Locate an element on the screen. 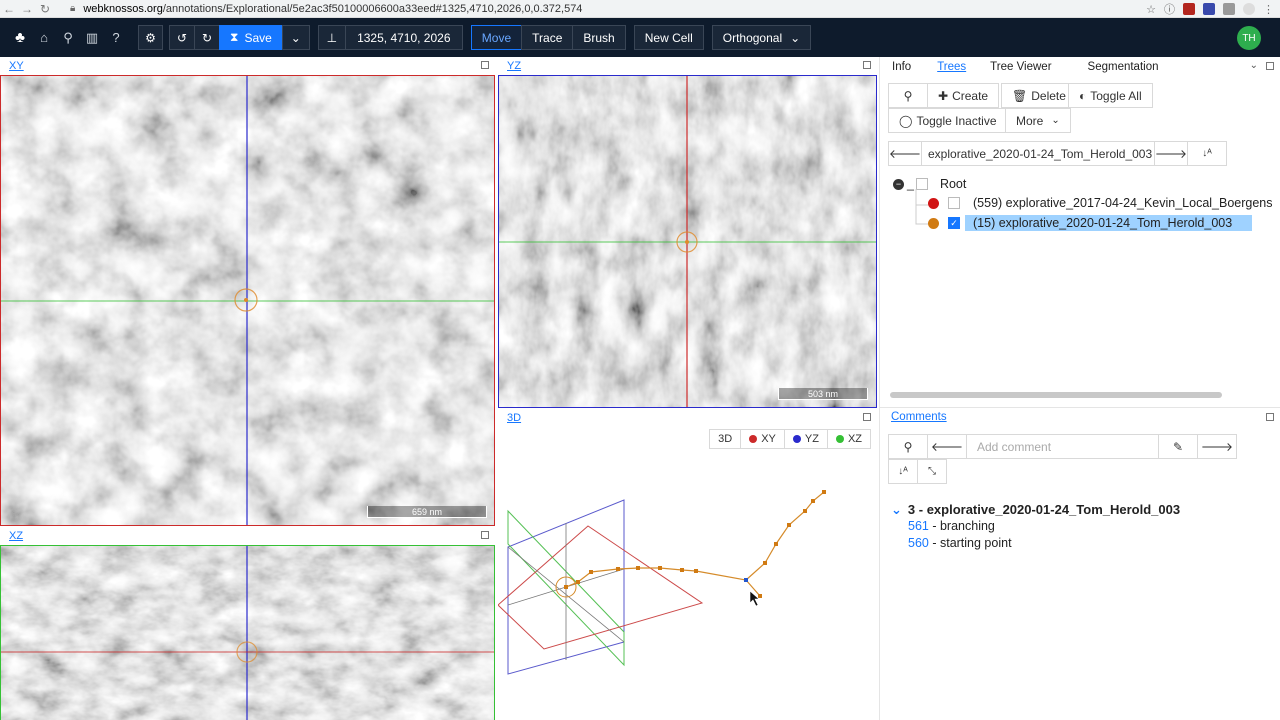  home-icon: ⌂ is located at coordinates (44, 37).